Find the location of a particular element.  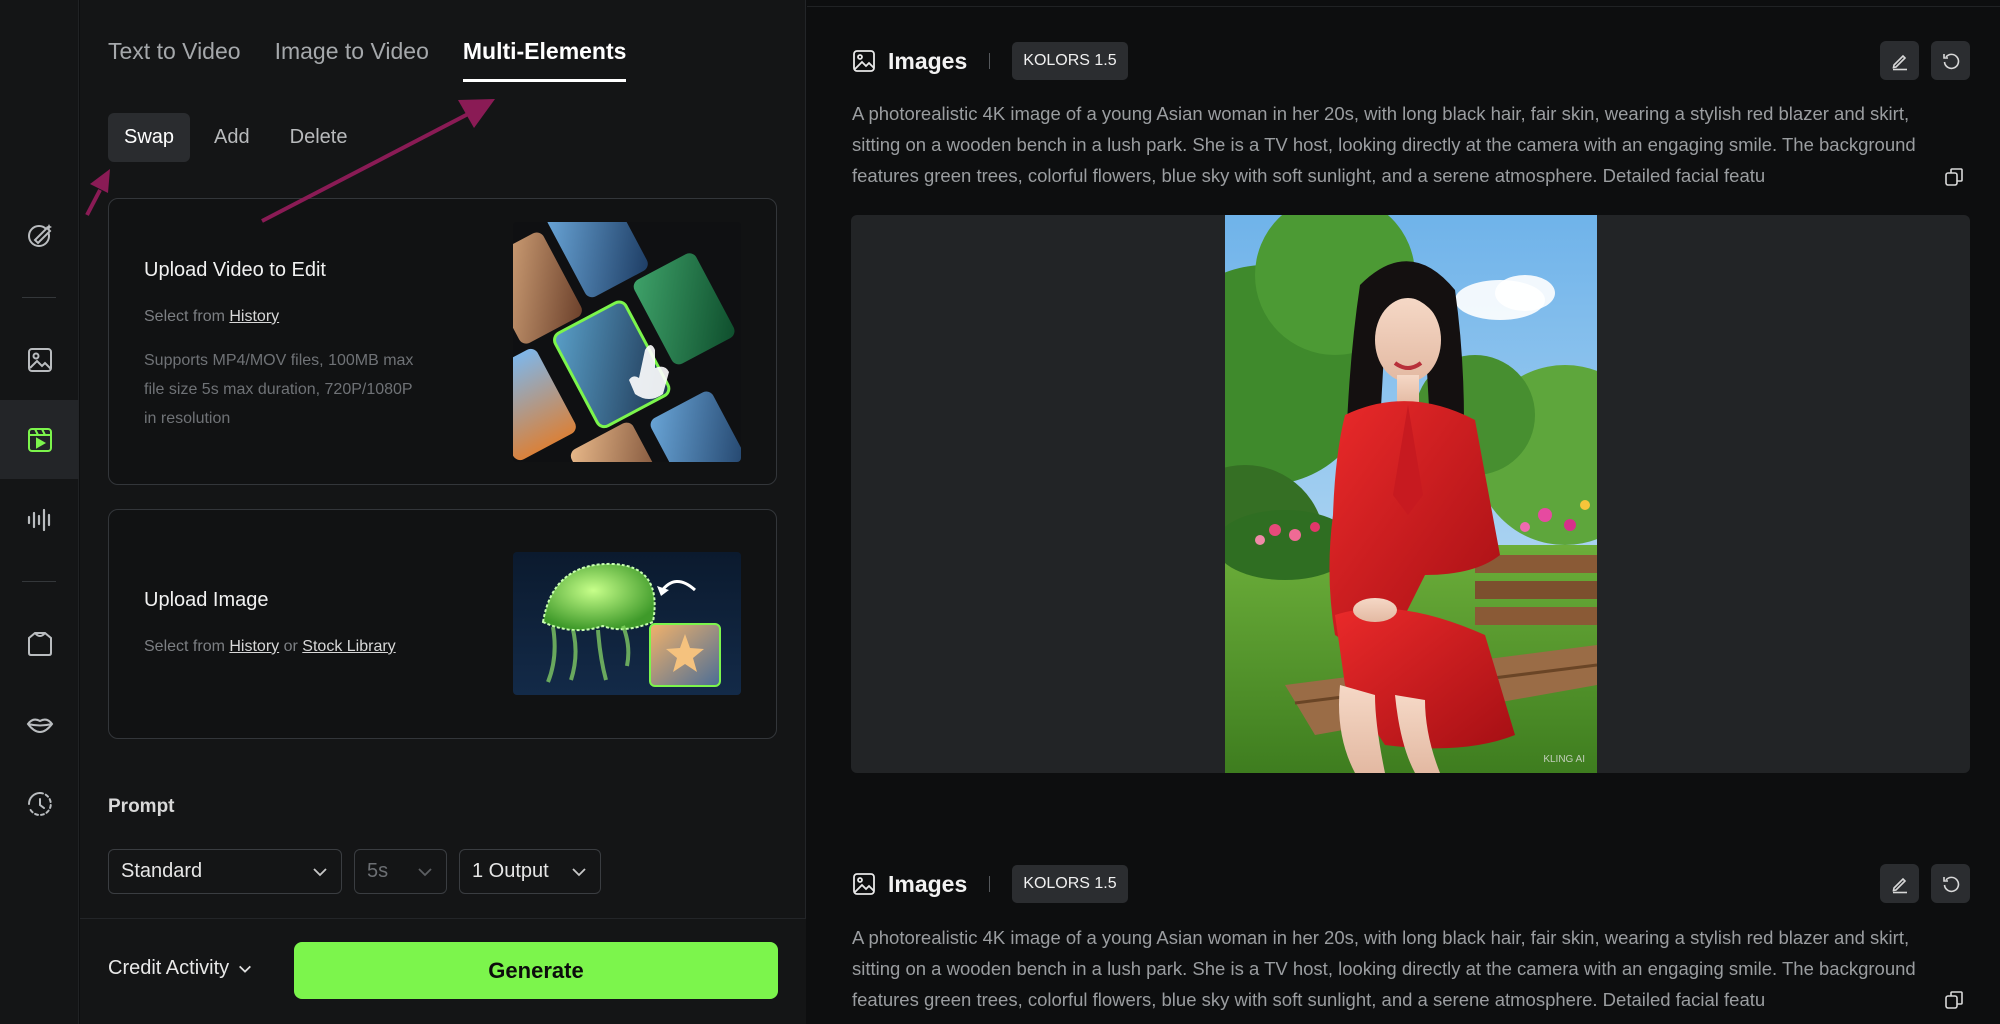

audio-wave-icon is located at coordinates (39, 519).